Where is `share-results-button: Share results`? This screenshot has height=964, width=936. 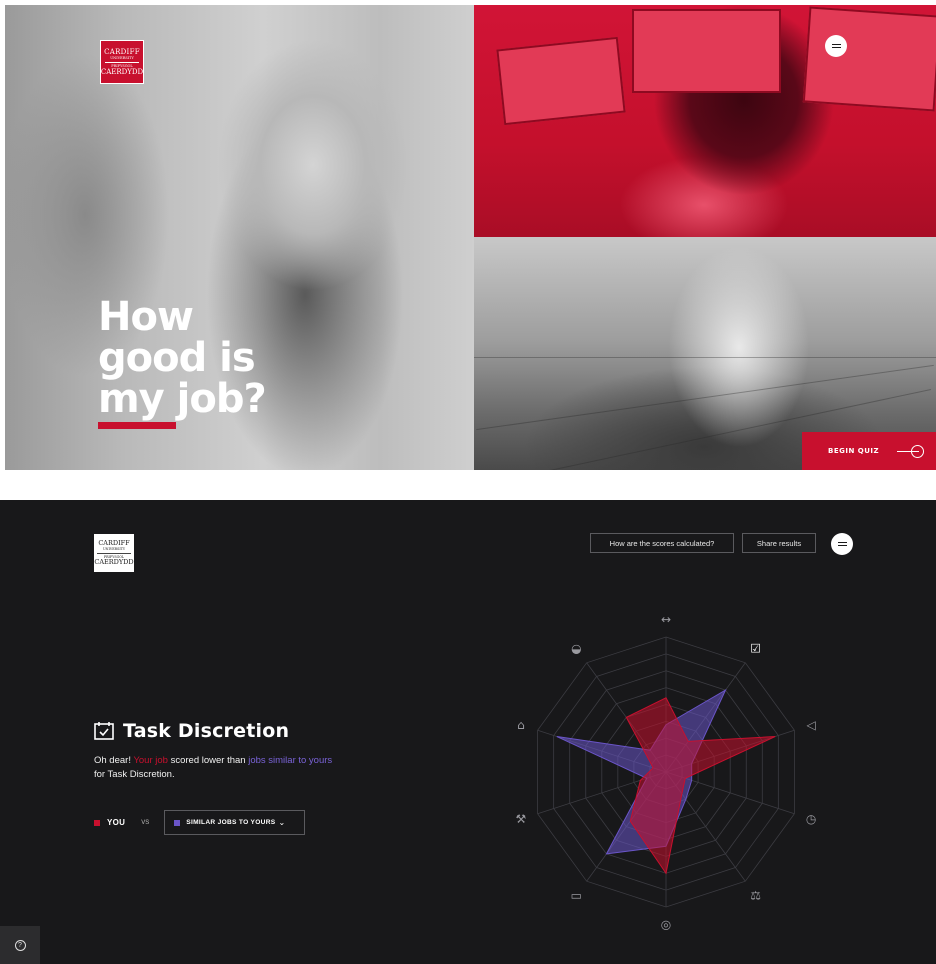
share-results-button: Share results is located at coordinates (779, 543).